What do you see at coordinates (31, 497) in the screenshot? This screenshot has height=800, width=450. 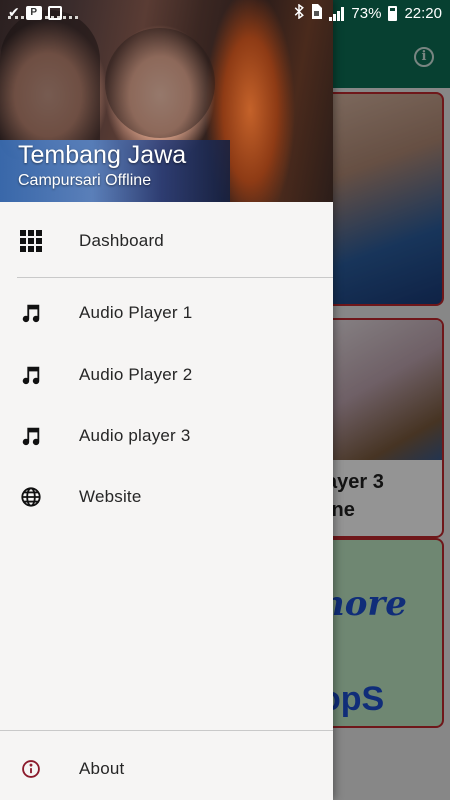 I see `globe-icon` at bounding box center [31, 497].